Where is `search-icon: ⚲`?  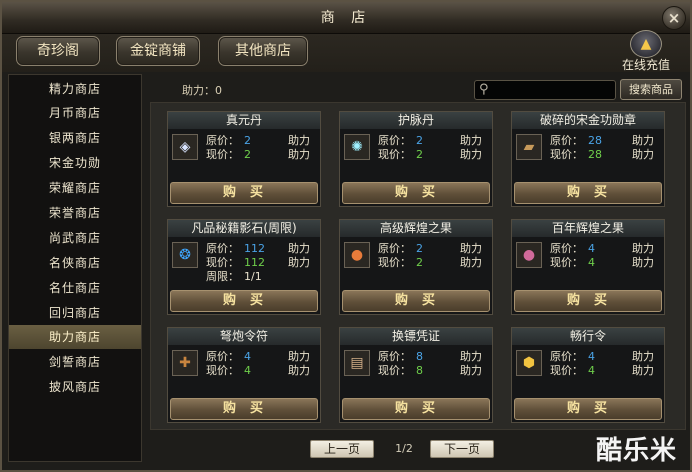
search-icon: ⚲ is located at coordinates (484, 89).